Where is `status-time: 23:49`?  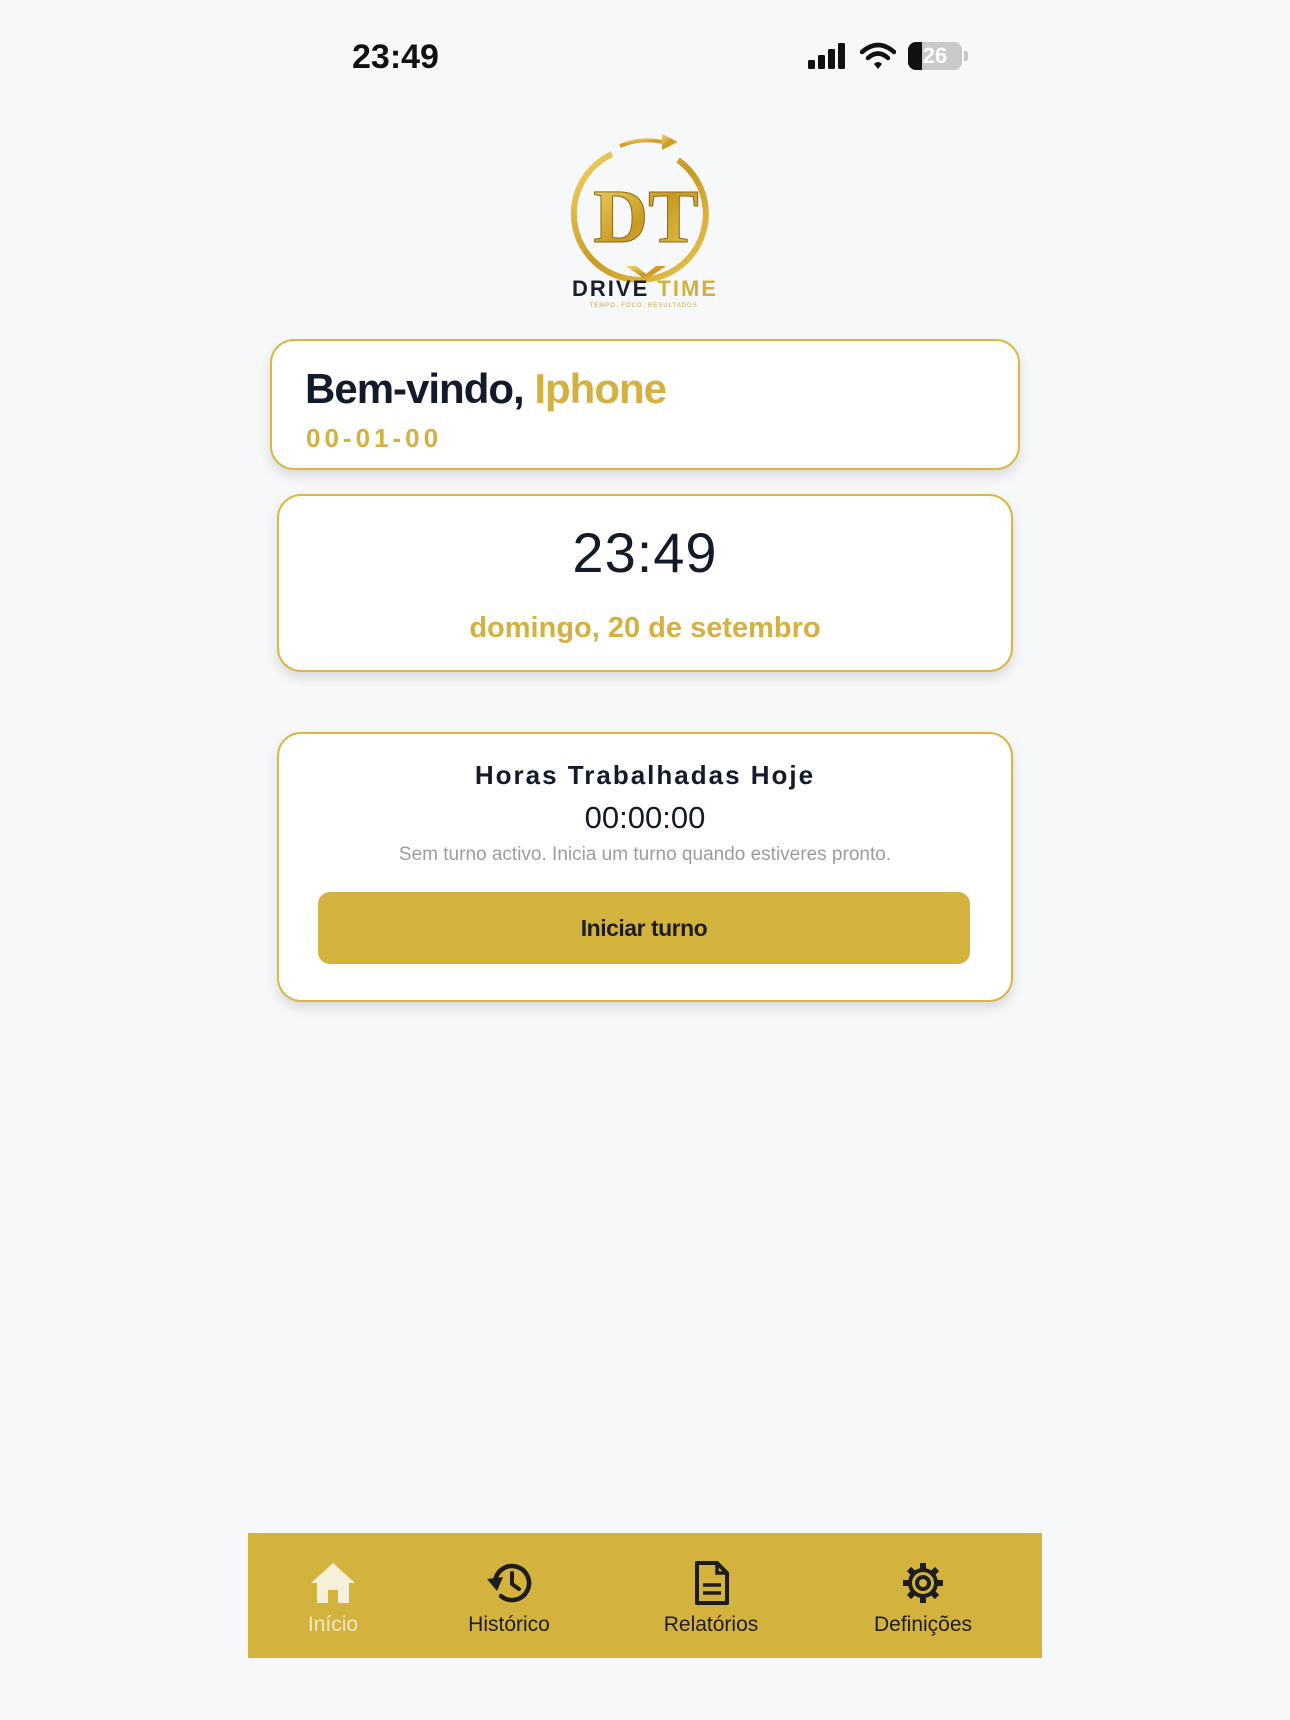 status-time: 23:49 is located at coordinates (395, 57).